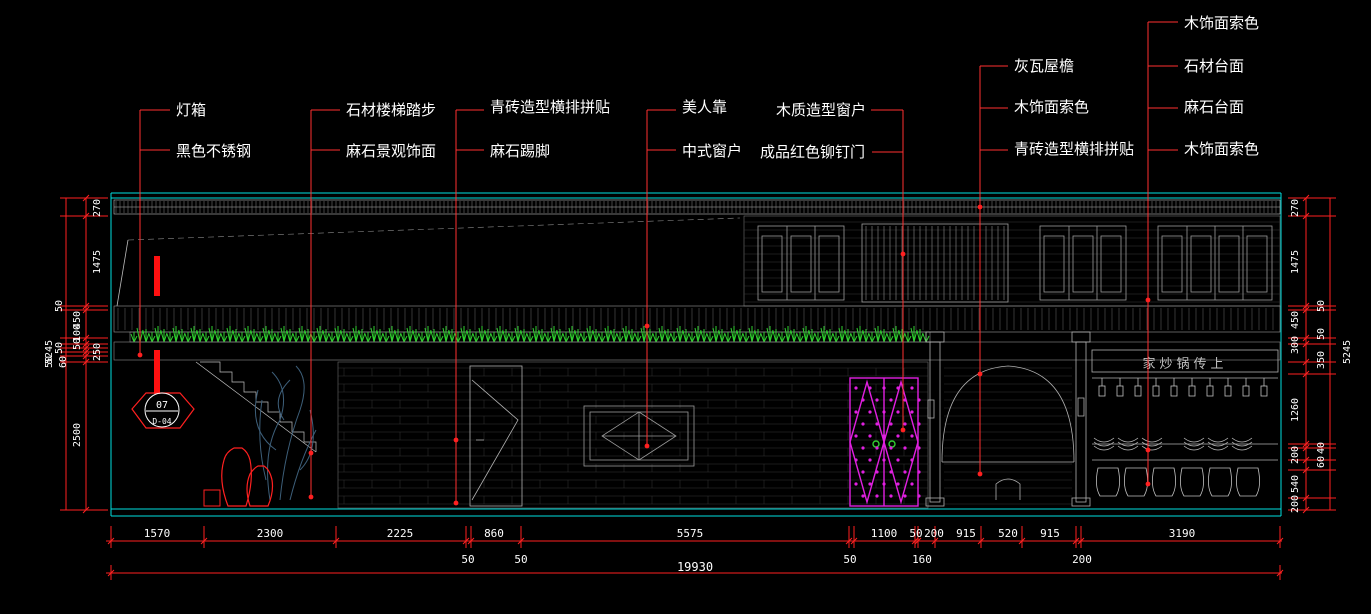 Image resolution: width=1371 pixels, height=614 pixels. Describe the element at coordinates (550, 107) in the screenshot. I see `label-brick-top: 青砖造型横排拼贴` at that location.